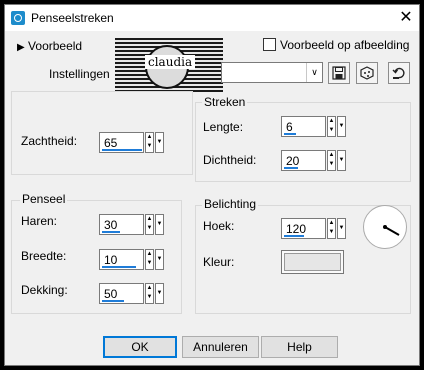  What do you see at coordinates (111, 225) in the screenshot?
I see `bristles-value: 30` at bounding box center [111, 225].